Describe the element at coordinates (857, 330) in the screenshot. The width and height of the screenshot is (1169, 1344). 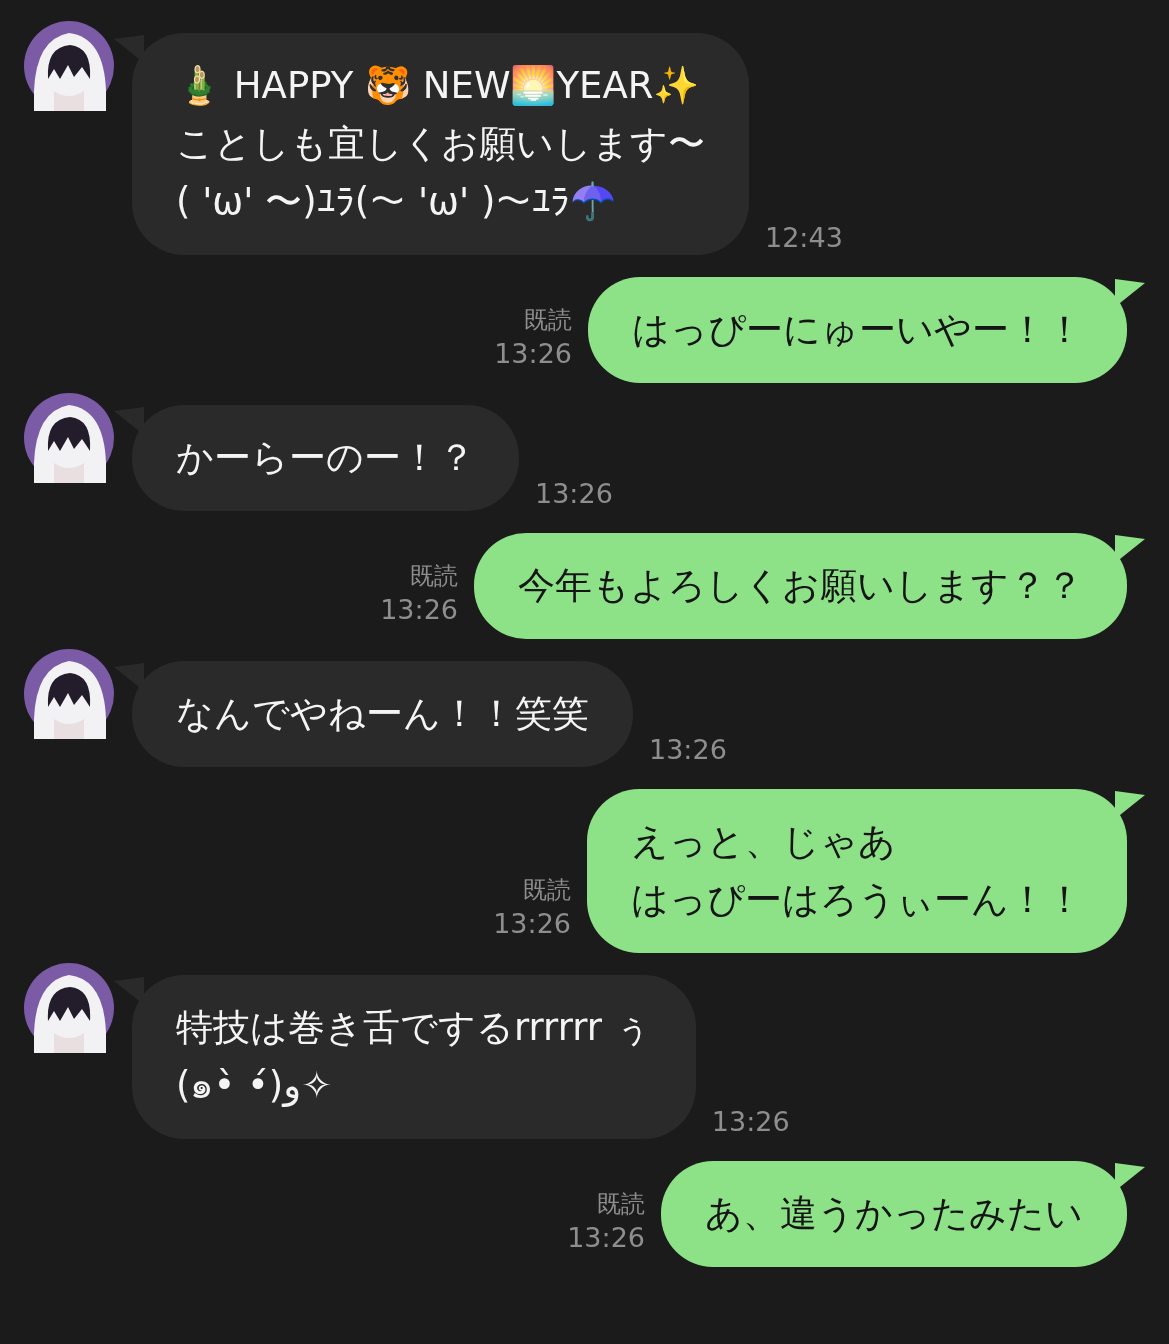
I see `message-text: はっぴーにゅーいやー！！` at that location.